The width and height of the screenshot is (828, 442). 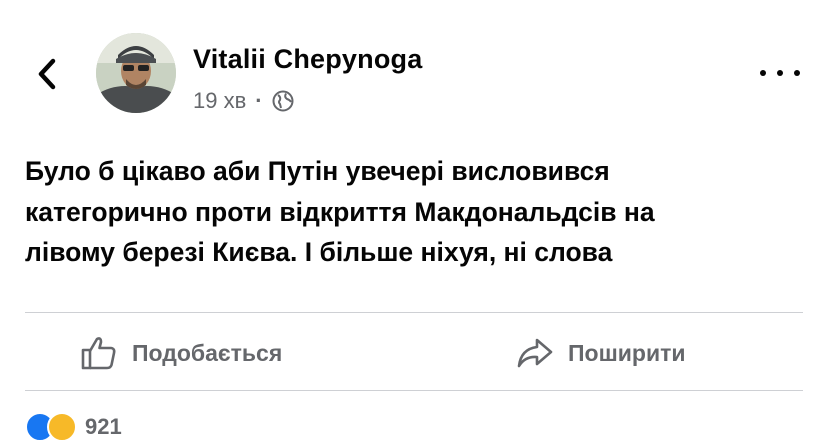 I want to click on chevron-left-icon, so click(x=47, y=74).